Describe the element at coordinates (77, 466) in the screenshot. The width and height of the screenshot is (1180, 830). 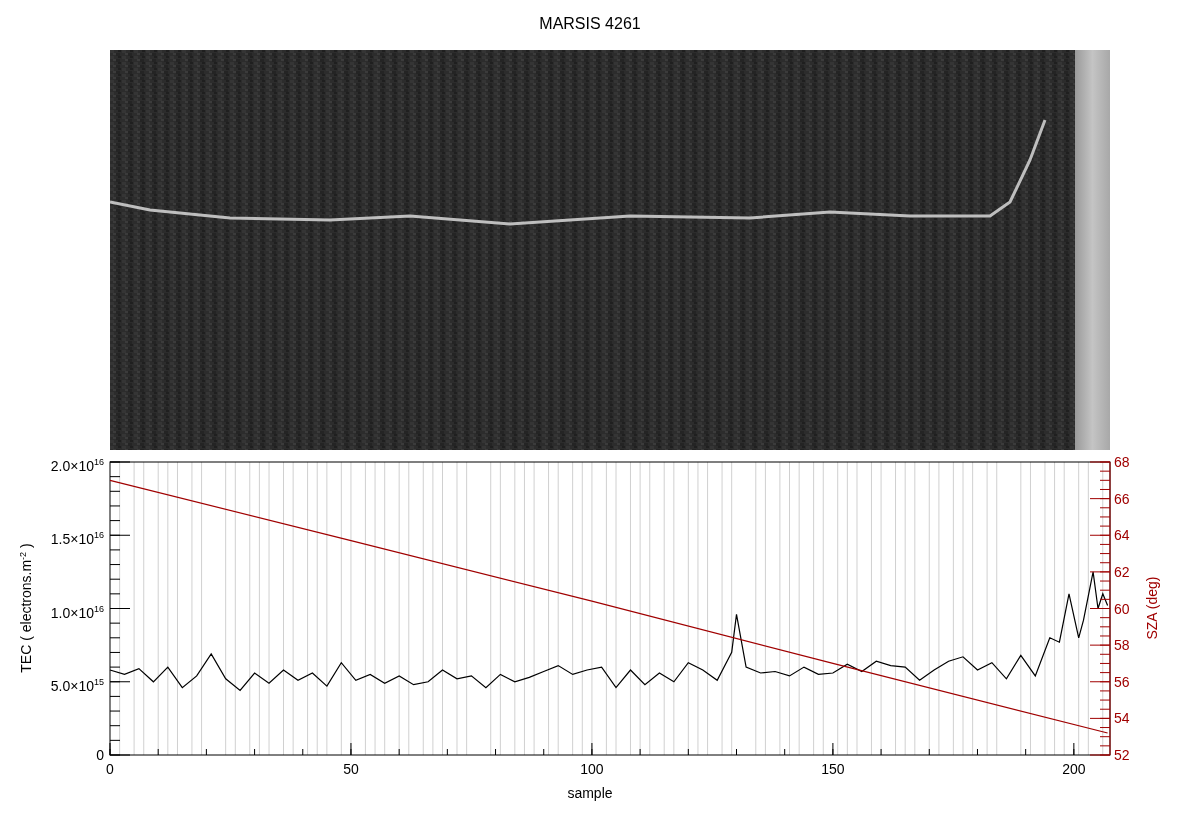
I see `y-tick-label: 2.0×10$^{16}$` at that location.